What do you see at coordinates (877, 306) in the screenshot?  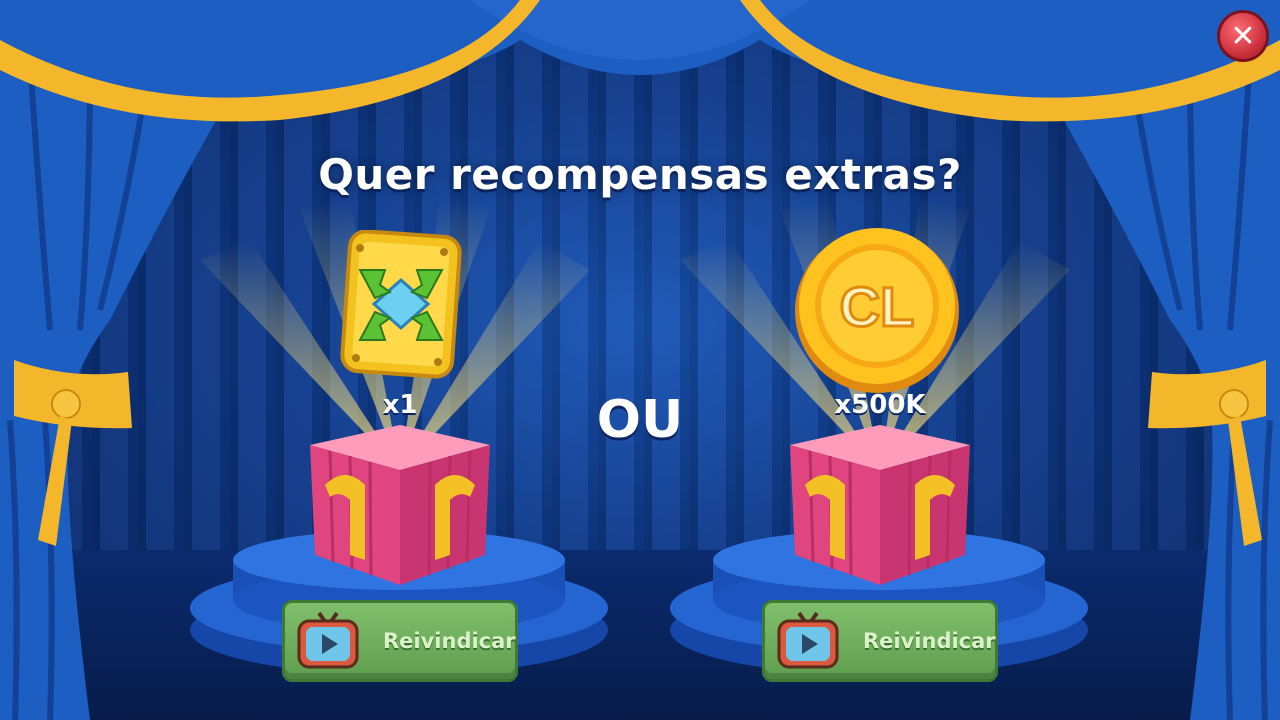 I see `coin-letters: CL` at bounding box center [877, 306].